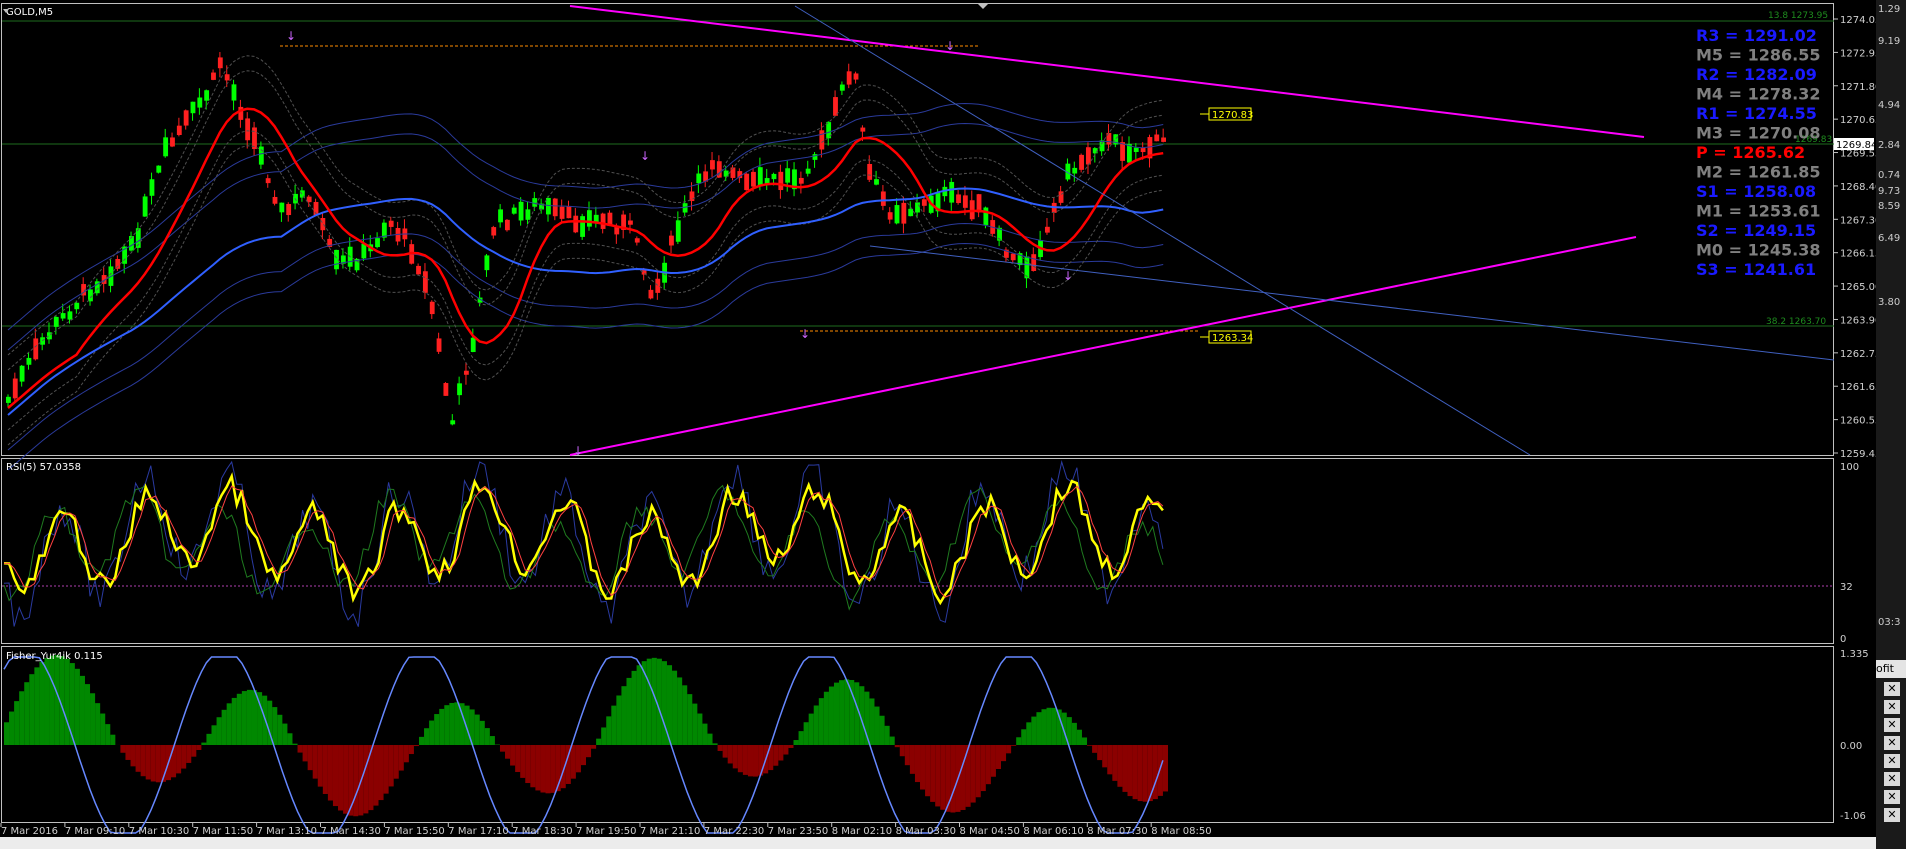 Image resolution: width=1906 pixels, height=849 pixels. I want to click on price-tick-label: 1259.45, so click(1858, 454).